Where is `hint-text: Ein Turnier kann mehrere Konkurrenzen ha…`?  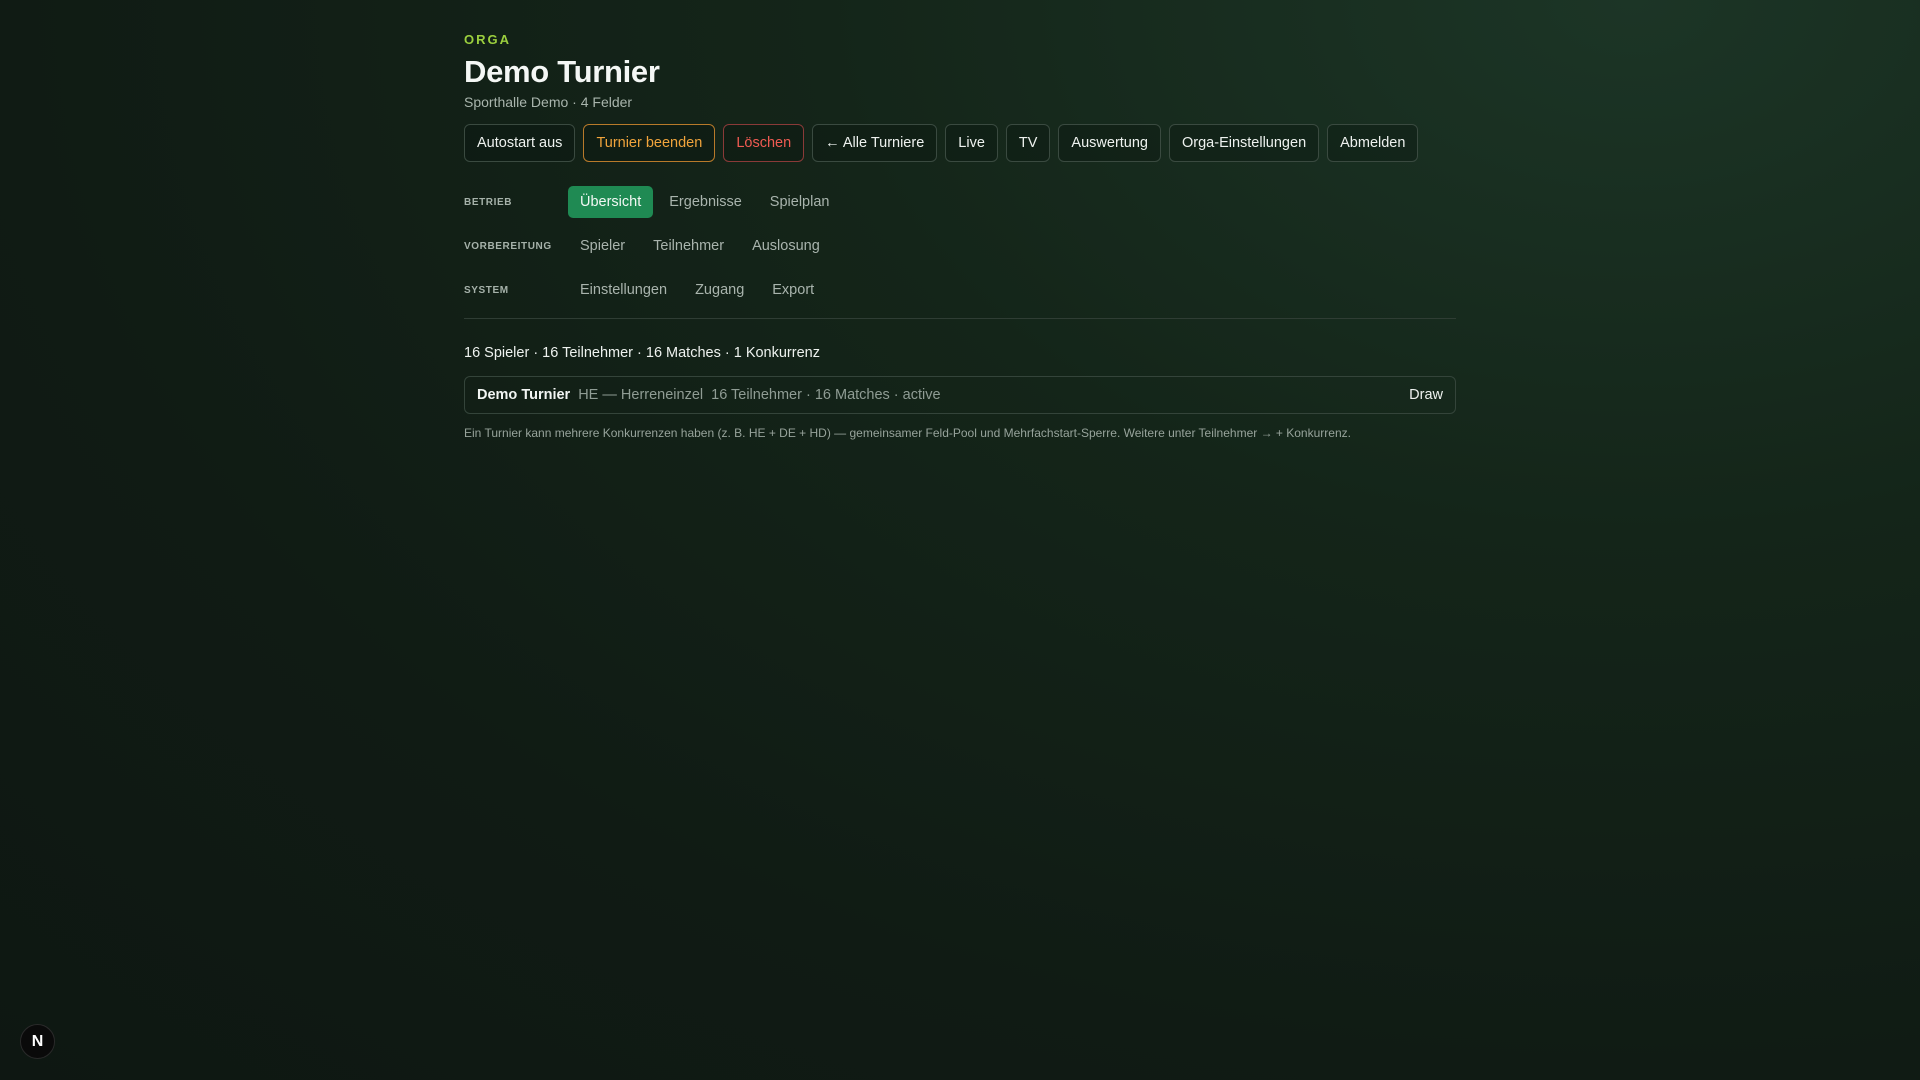 hint-text: Ein Turnier kann mehrere Konkurrenzen ha… is located at coordinates (907, 433).